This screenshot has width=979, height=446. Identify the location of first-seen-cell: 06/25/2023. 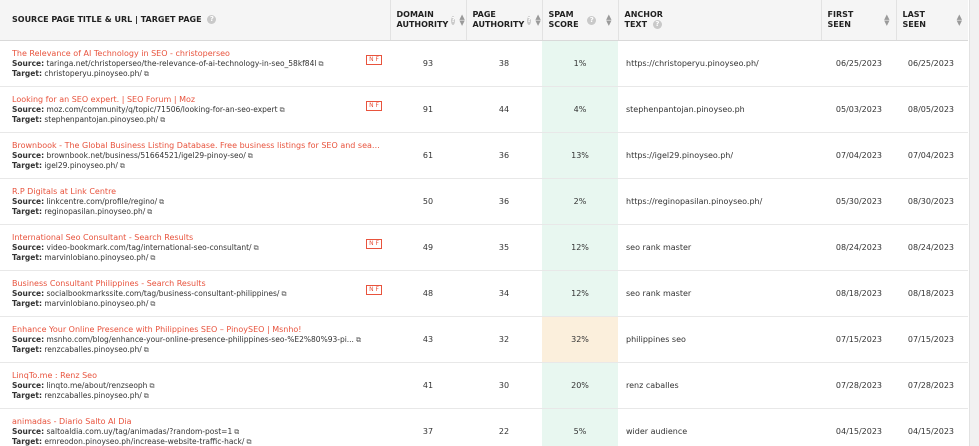
(858, 63).